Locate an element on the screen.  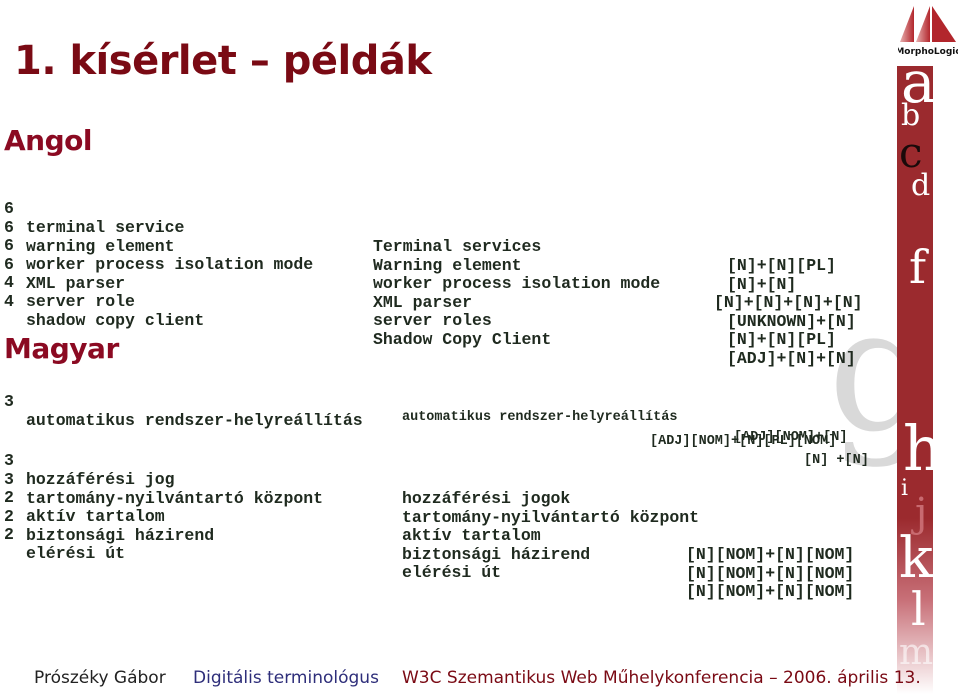
morph-tags: [N] +[N] is located at coordinates (836, 460).